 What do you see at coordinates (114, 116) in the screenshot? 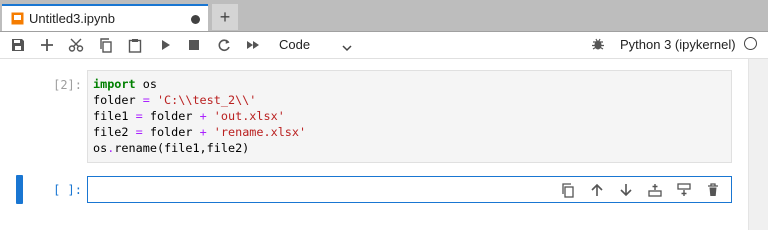
I see `code-token: file1` at bounding box center [114, 116].